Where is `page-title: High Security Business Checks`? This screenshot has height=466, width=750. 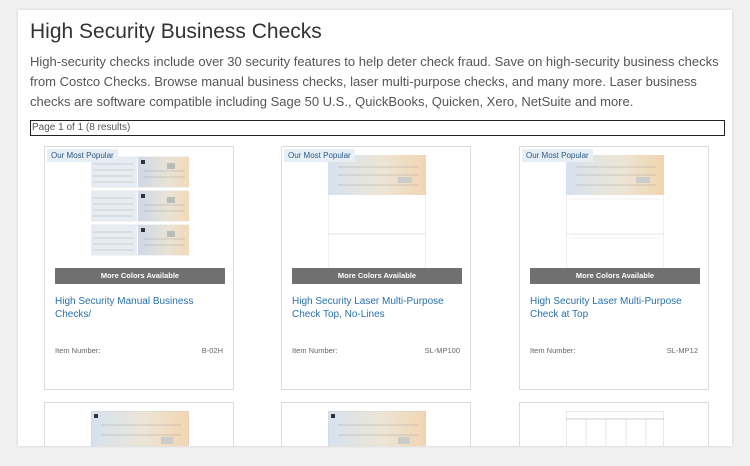 page-title: High Security Business Checks is located at coordinates (176, 31).